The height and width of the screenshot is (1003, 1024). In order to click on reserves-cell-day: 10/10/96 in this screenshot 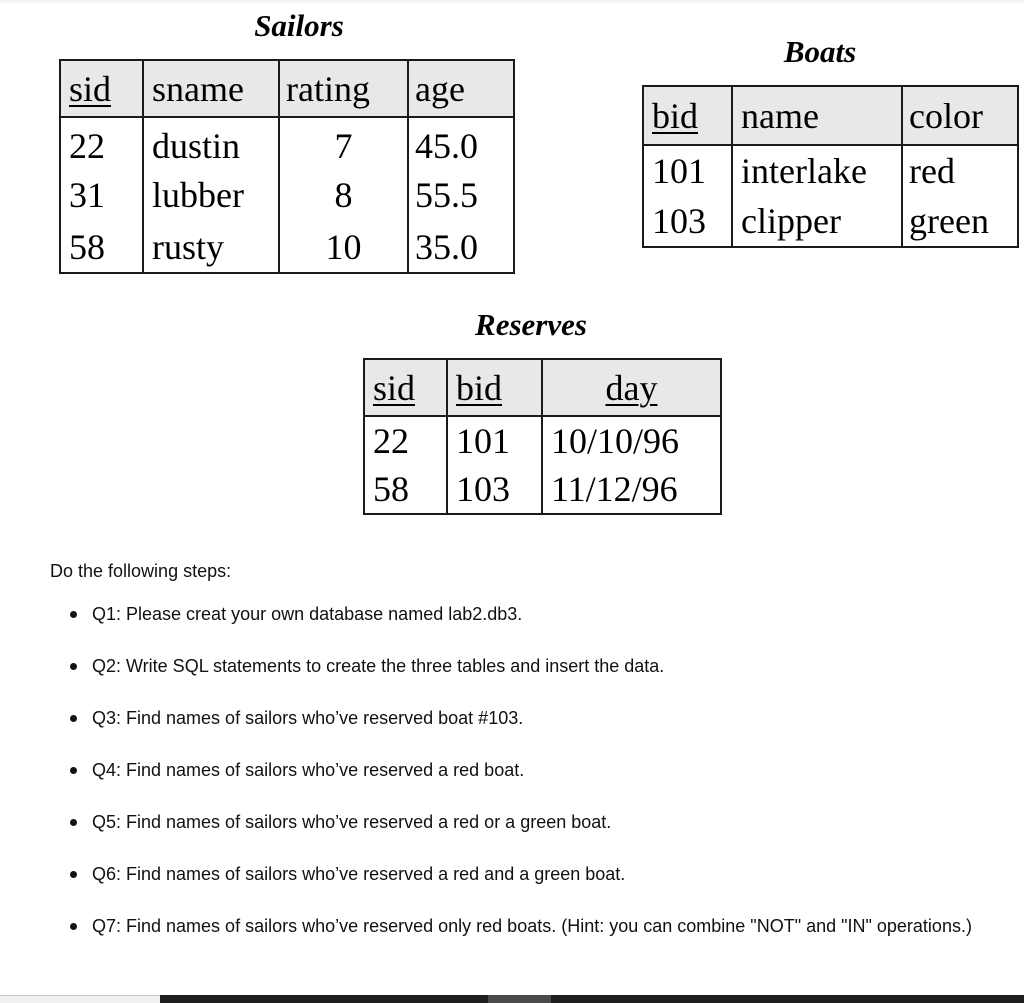, I will do `click(631, 440)`.